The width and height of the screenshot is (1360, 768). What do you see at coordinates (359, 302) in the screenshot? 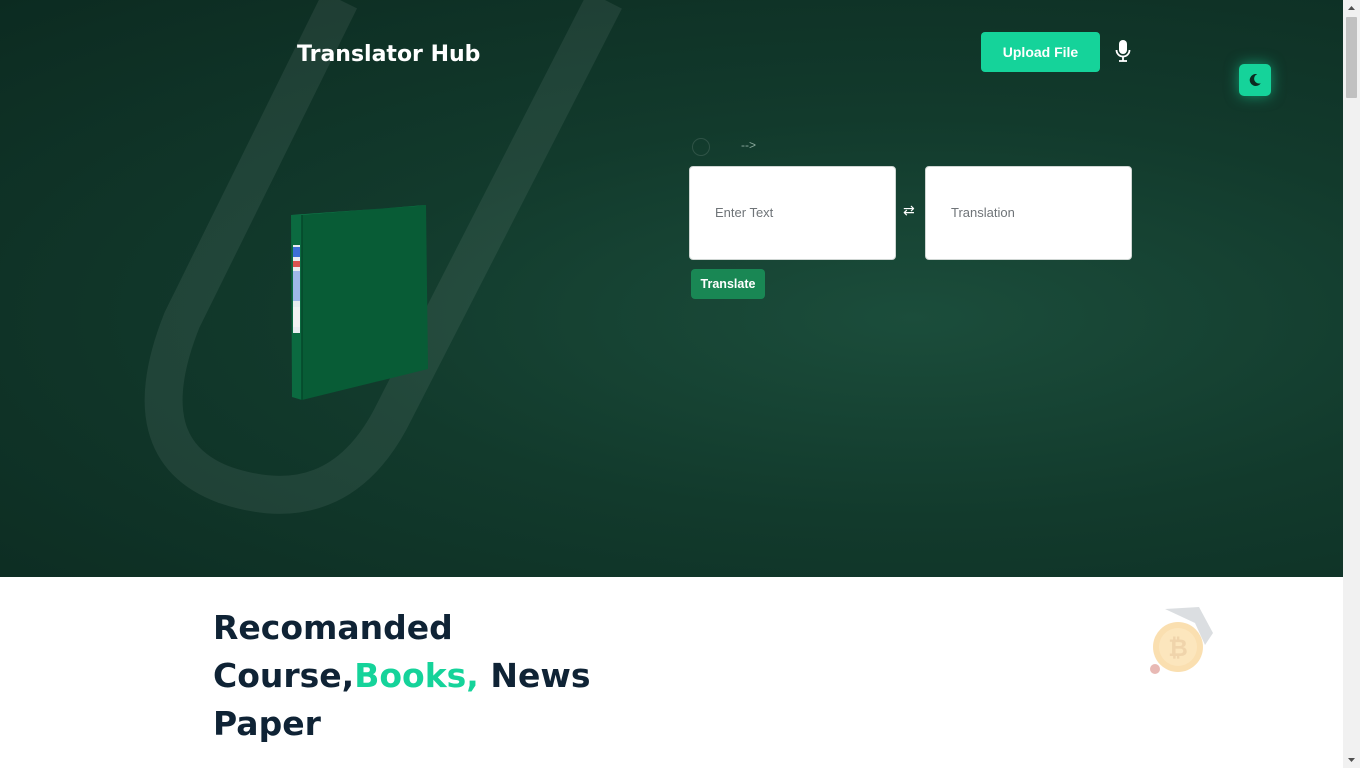
I see `green-binder-image` at bounding box center [359, 302].